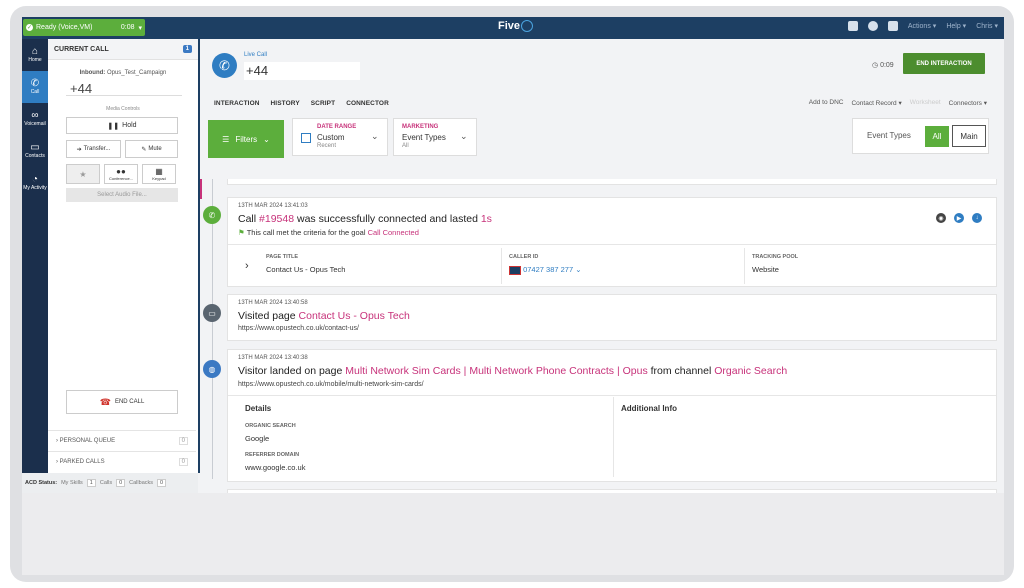  Describe the element at coordinates (765, 269) in the screenshot. I see `tracking-pool-value: Website` at that location.